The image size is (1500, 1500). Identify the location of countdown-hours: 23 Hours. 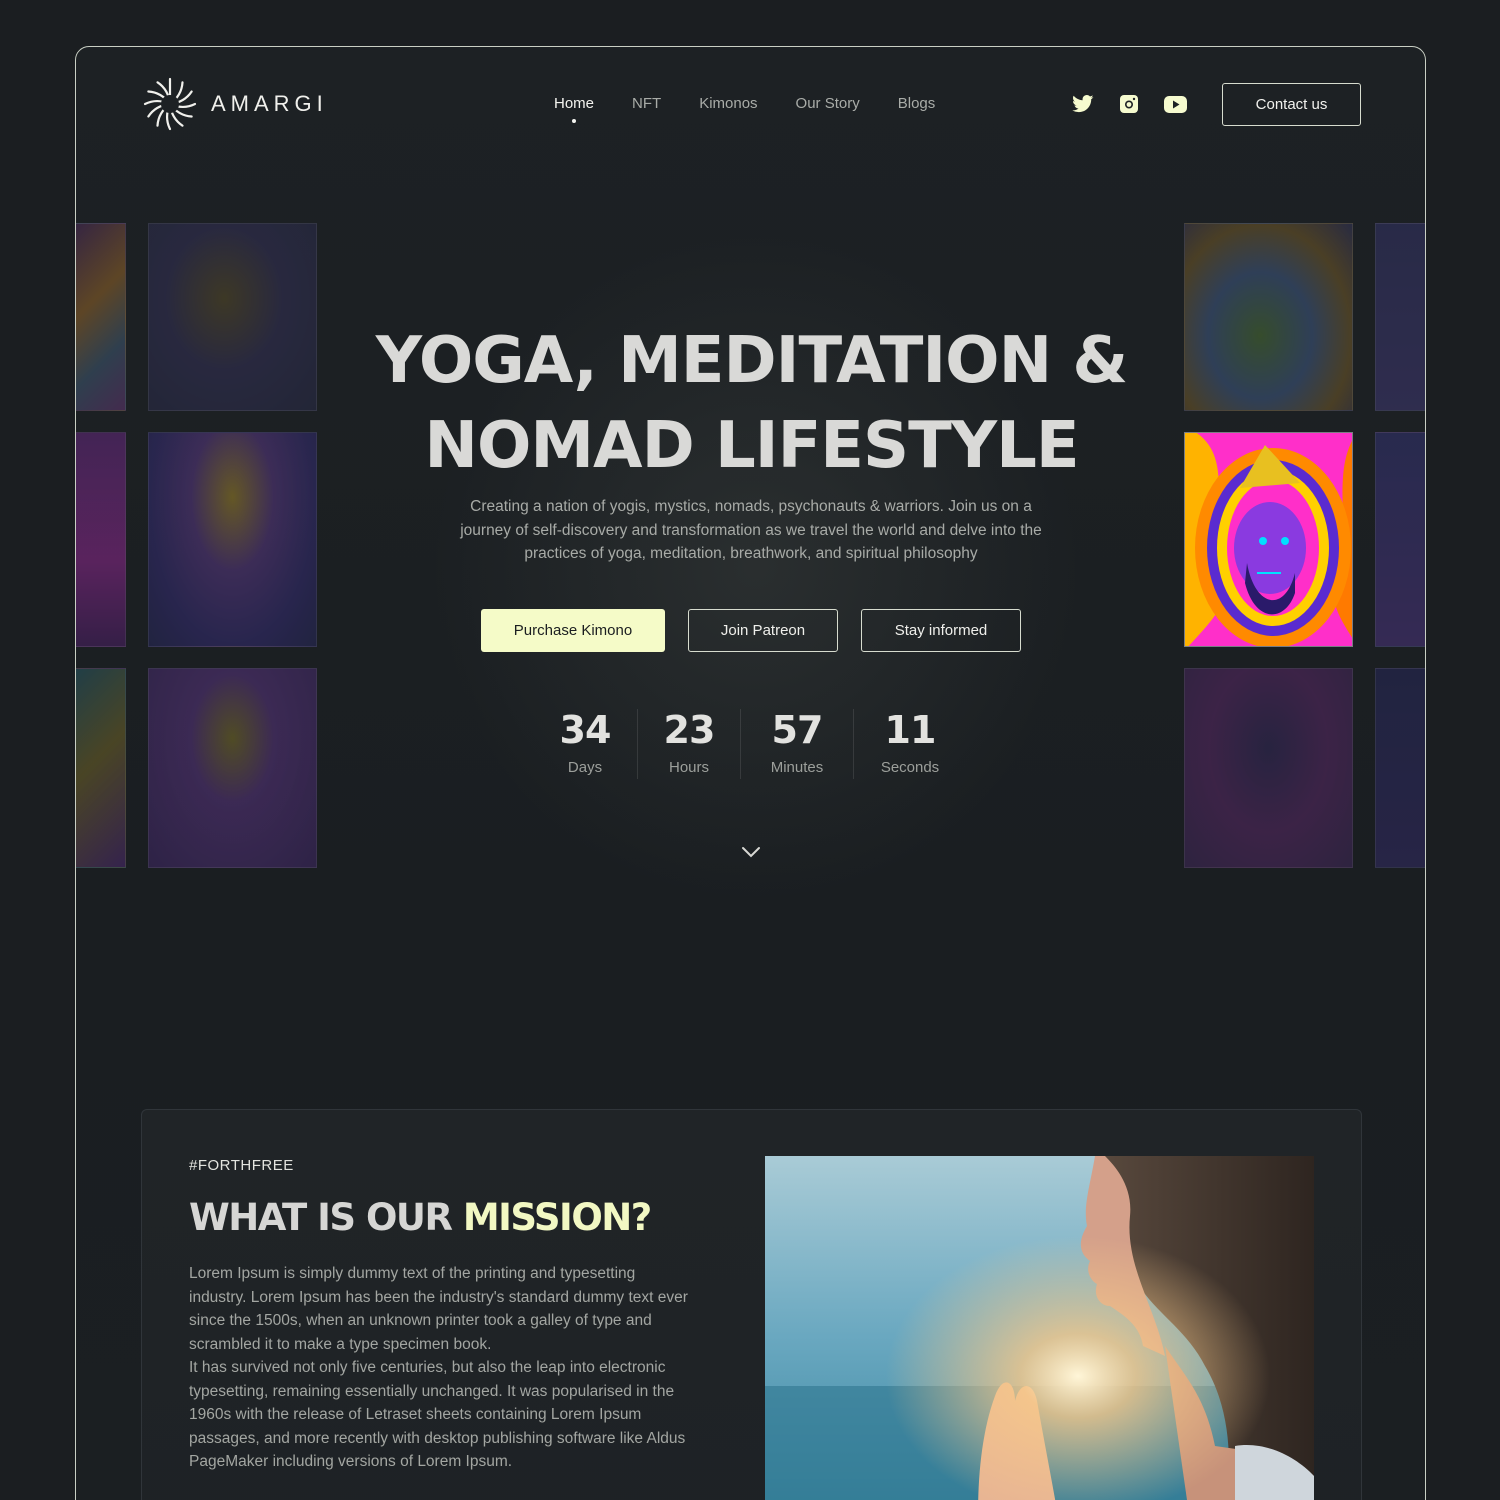
(689, 740).